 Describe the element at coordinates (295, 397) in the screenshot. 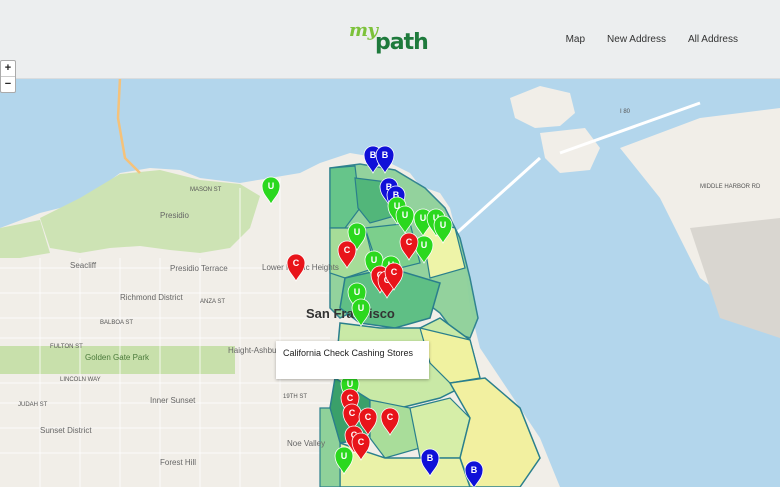

I see `map-label: 19TH ST` at that location.